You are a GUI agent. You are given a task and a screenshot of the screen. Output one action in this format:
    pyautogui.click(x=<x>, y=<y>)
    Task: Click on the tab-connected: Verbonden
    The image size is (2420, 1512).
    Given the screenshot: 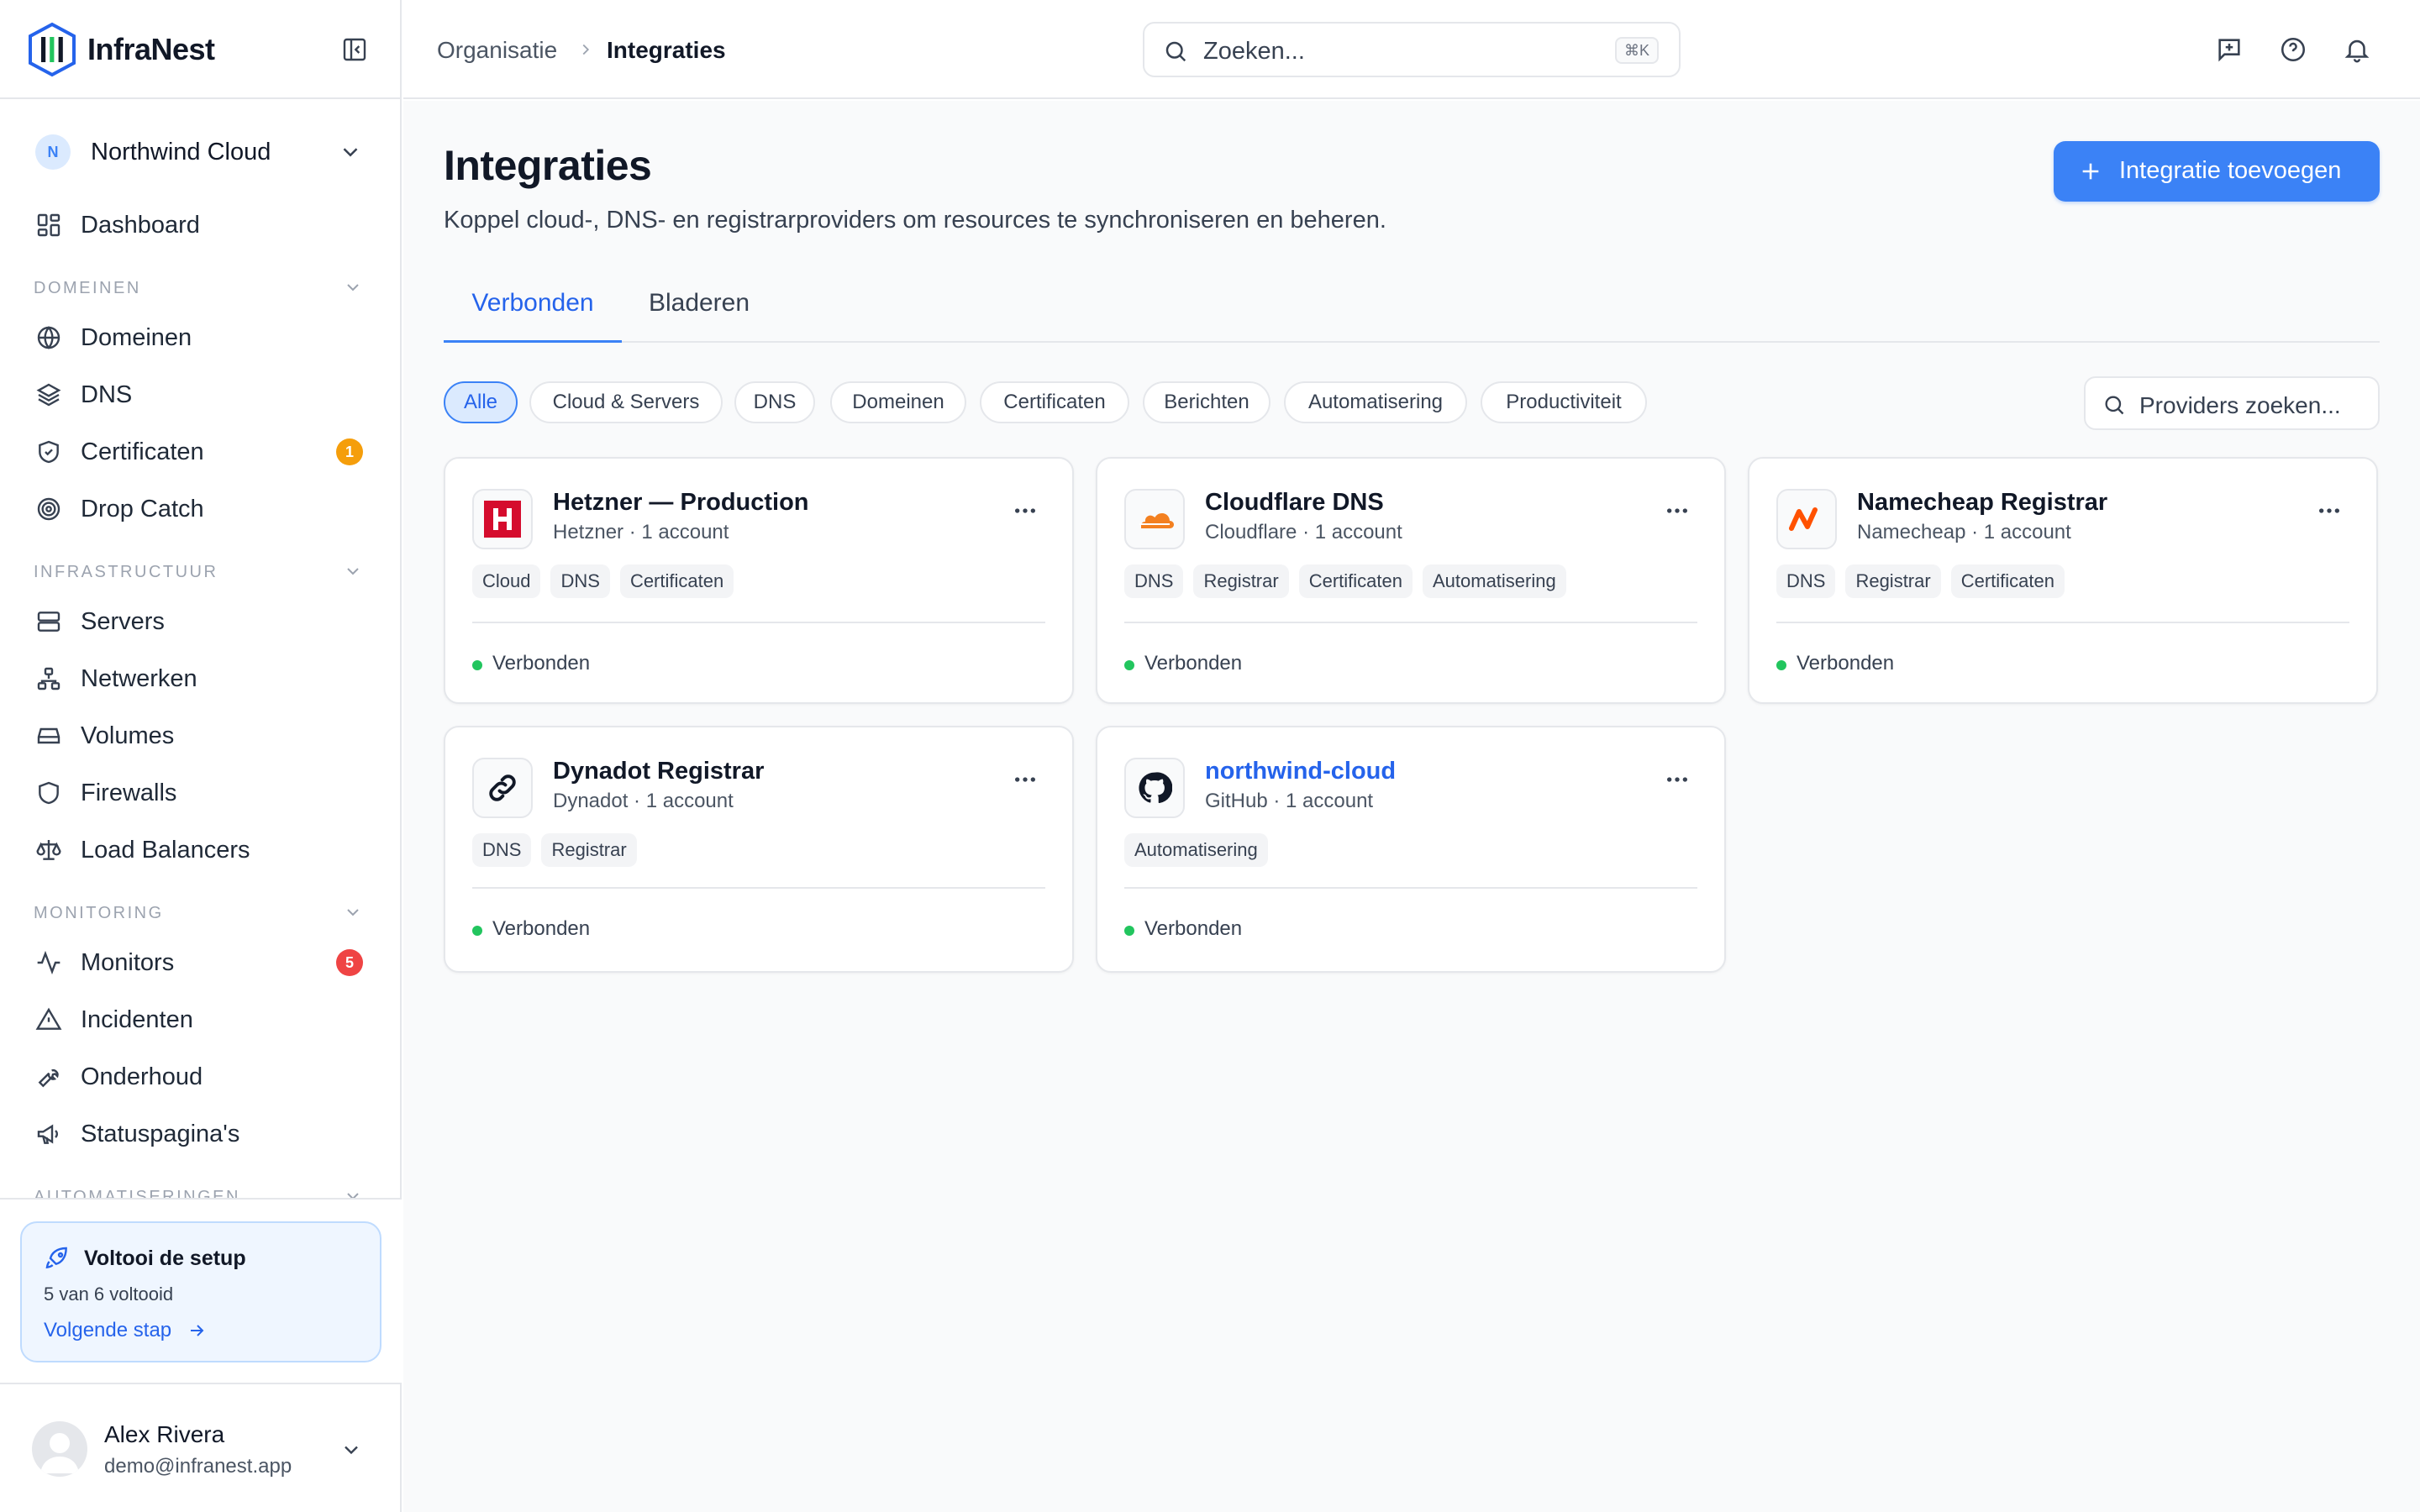 What is the action you would take?
    pyautogui.click(x=533, y=316)
    